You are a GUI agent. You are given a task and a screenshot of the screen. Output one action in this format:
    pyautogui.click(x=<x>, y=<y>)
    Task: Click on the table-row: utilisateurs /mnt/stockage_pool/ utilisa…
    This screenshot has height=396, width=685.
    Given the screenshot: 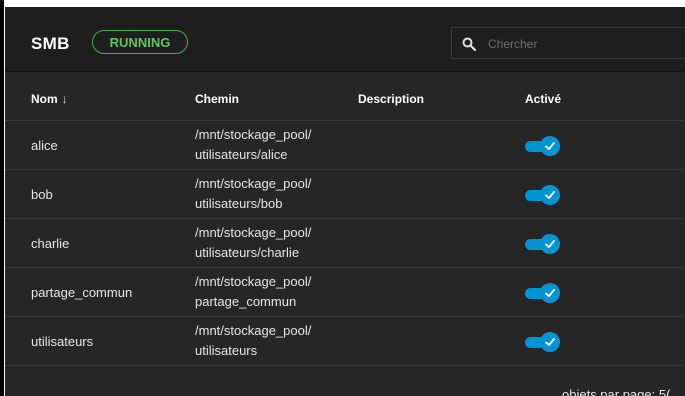 What is the action you would take?
    pyautogui.click(x=345, y=341)
    